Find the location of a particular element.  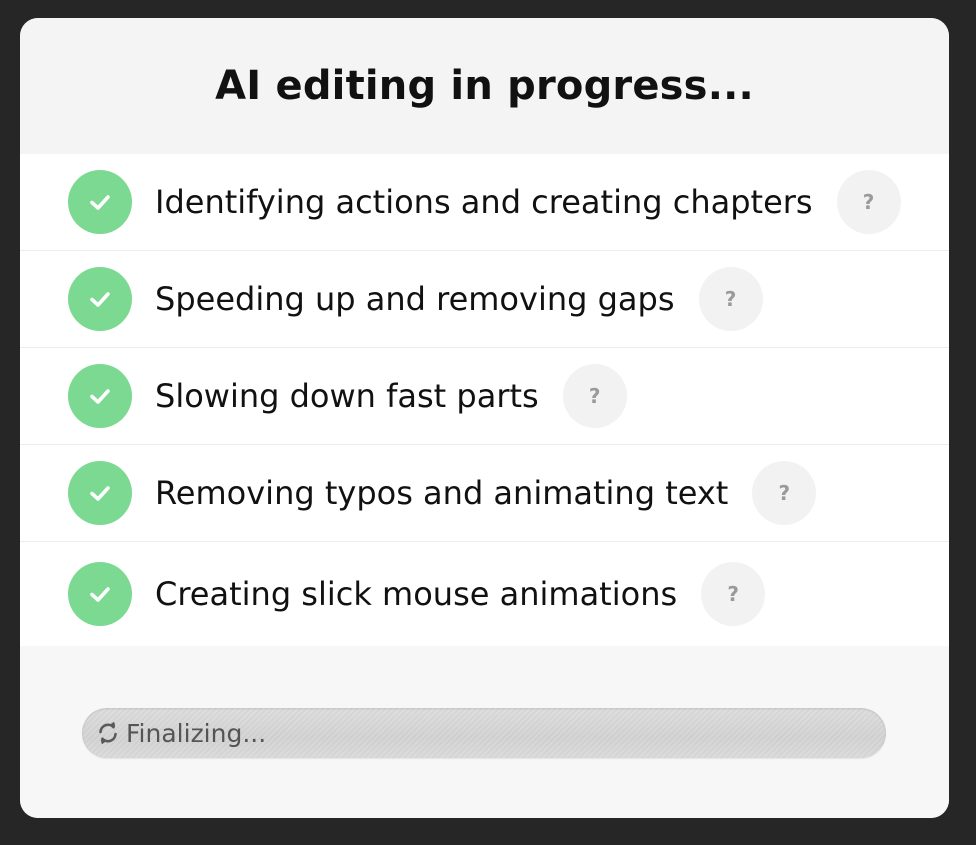

step-item: Slowing down fast parts ? is located at coordinates (484, 396).